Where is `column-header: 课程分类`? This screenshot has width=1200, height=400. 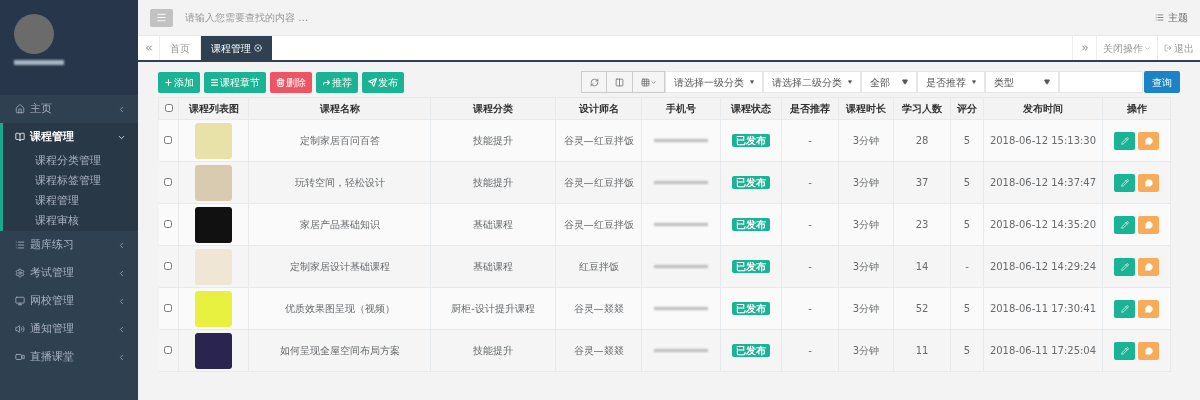 column-header: 课程分类 is located at coordinates (493, 108).